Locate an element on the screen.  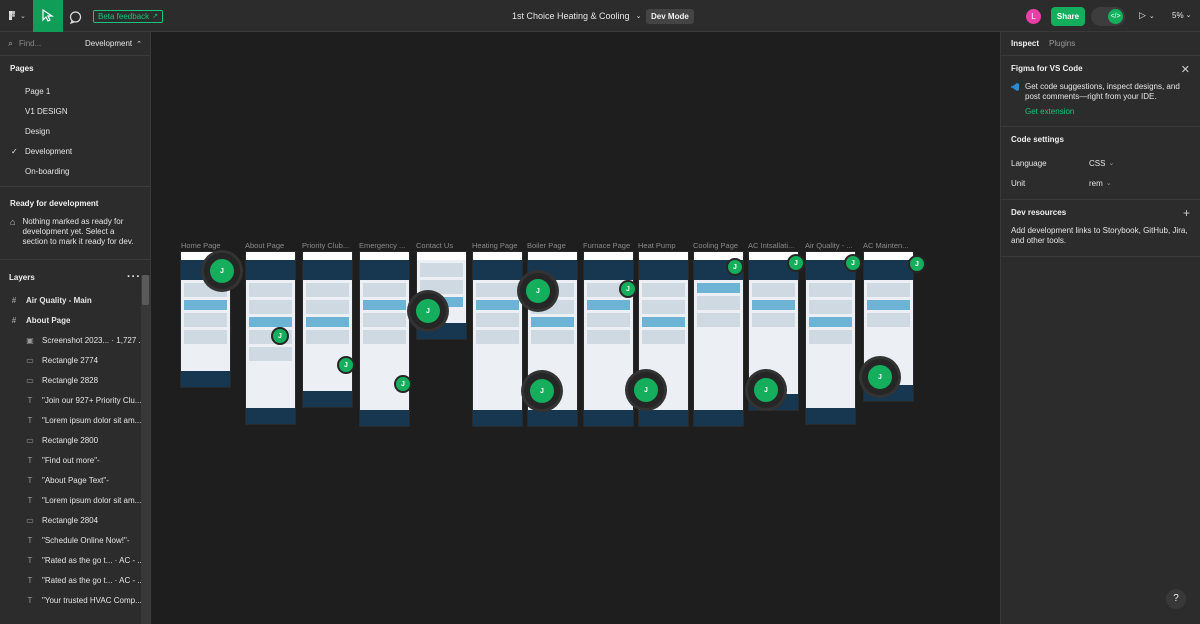
layer-item: T "About Page Text"- is located at coordinates (75, 480).